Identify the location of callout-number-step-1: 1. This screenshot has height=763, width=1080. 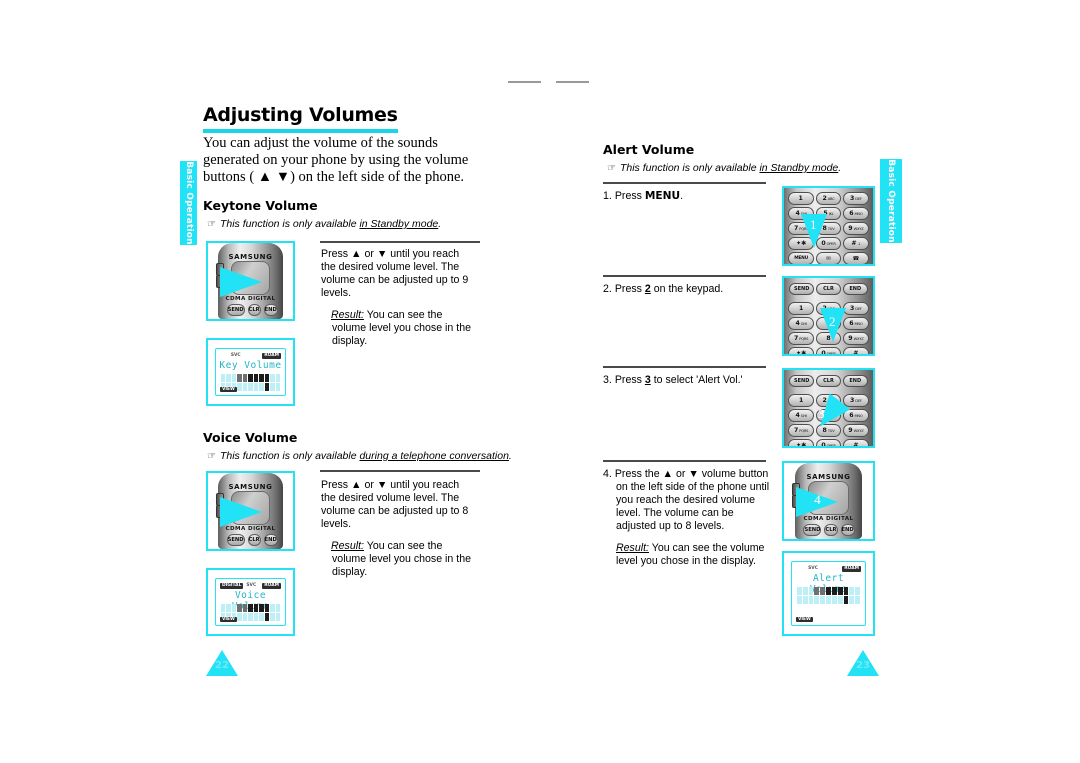
(813, 224).